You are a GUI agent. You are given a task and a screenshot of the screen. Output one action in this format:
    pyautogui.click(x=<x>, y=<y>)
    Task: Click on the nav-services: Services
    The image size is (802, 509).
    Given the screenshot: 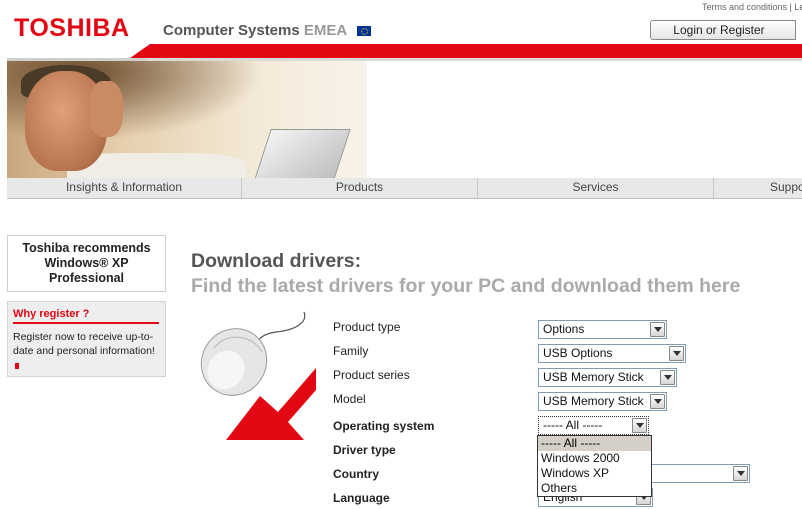 What is the action you would take?
    pyautogui.click(x=596, y=188)
    